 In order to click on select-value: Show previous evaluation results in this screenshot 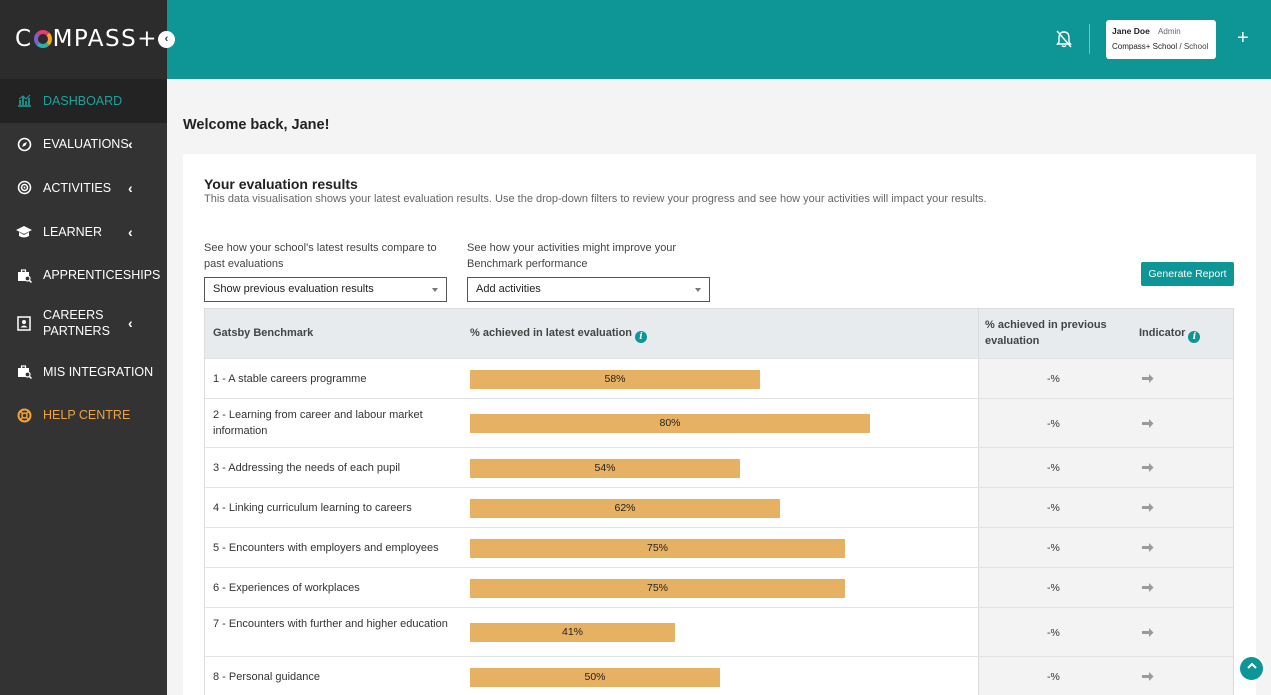, I will do `click(293, 289)`.